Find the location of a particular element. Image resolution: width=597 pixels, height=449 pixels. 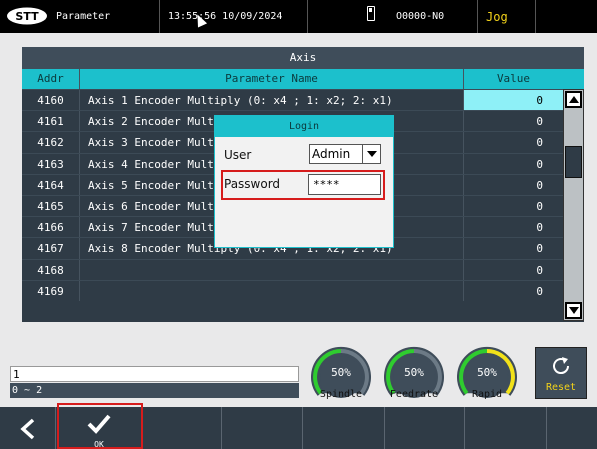

user-label: User is located at coordinates (238, 155).